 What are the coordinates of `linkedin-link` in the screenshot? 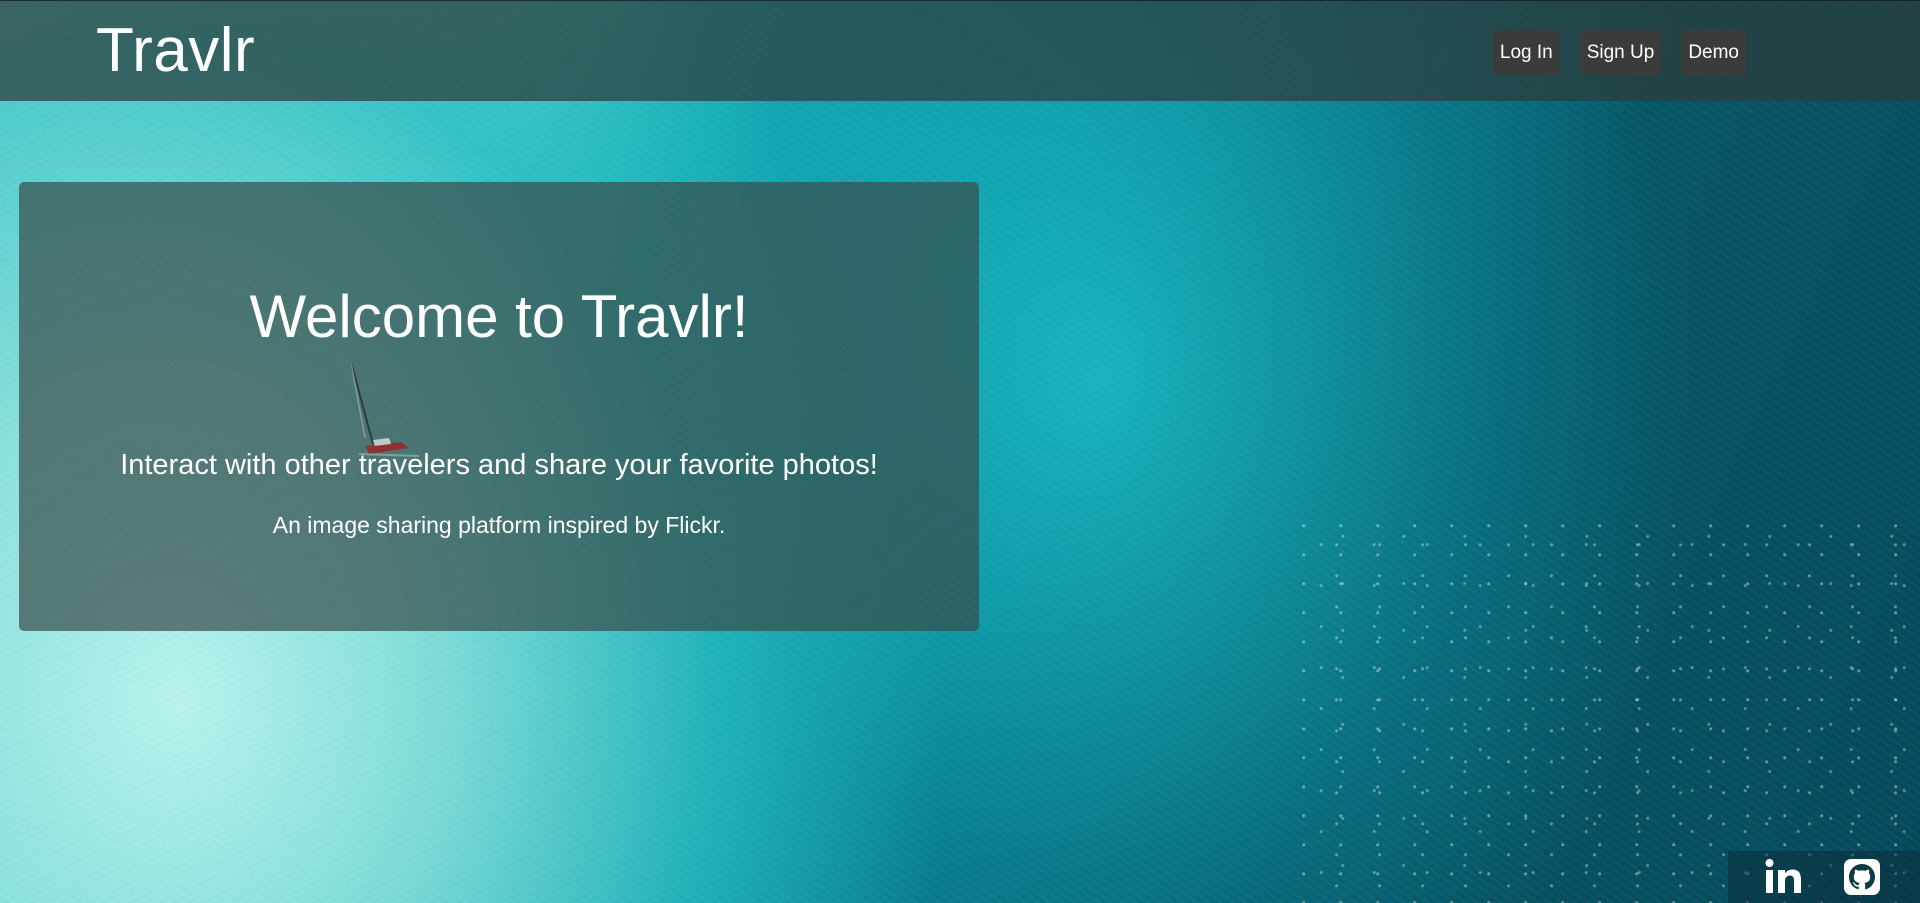 It's located at (1784, 879).